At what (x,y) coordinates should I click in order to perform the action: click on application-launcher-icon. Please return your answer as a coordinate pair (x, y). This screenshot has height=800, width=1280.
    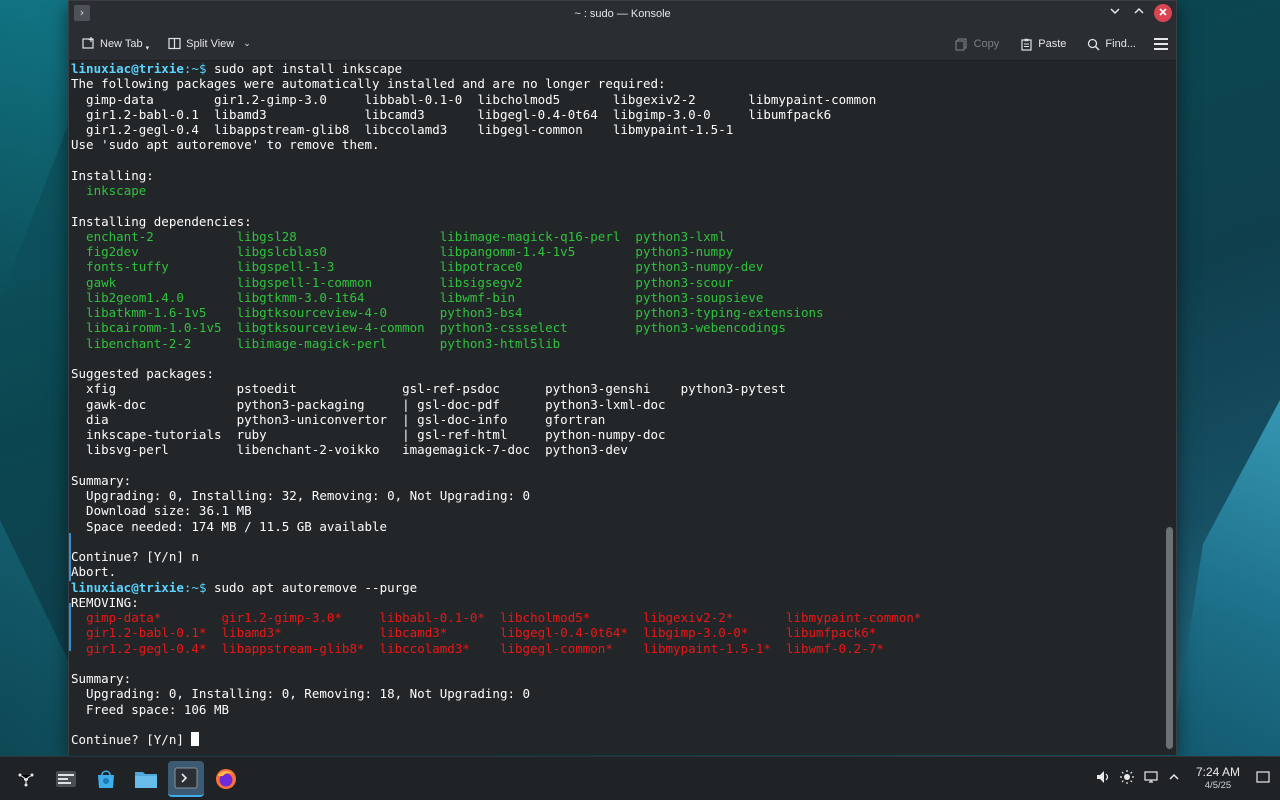
    Looking at the image, I should click on (26, 779).